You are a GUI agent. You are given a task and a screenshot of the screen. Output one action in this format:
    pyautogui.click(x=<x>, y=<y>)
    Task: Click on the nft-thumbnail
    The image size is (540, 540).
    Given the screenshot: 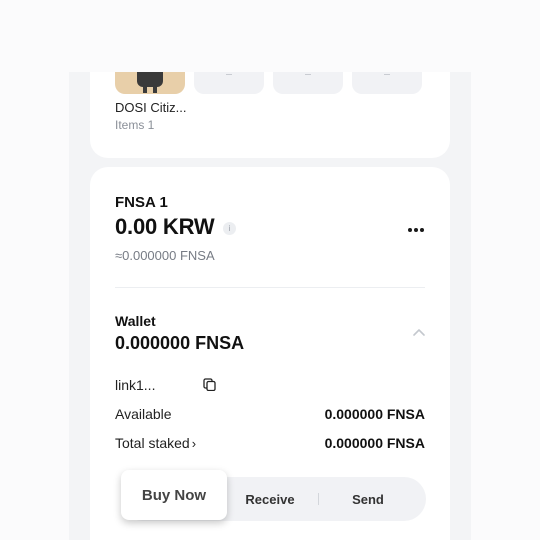 What is the action you would take?
    pyautogui.click(x=150, y=83)
    